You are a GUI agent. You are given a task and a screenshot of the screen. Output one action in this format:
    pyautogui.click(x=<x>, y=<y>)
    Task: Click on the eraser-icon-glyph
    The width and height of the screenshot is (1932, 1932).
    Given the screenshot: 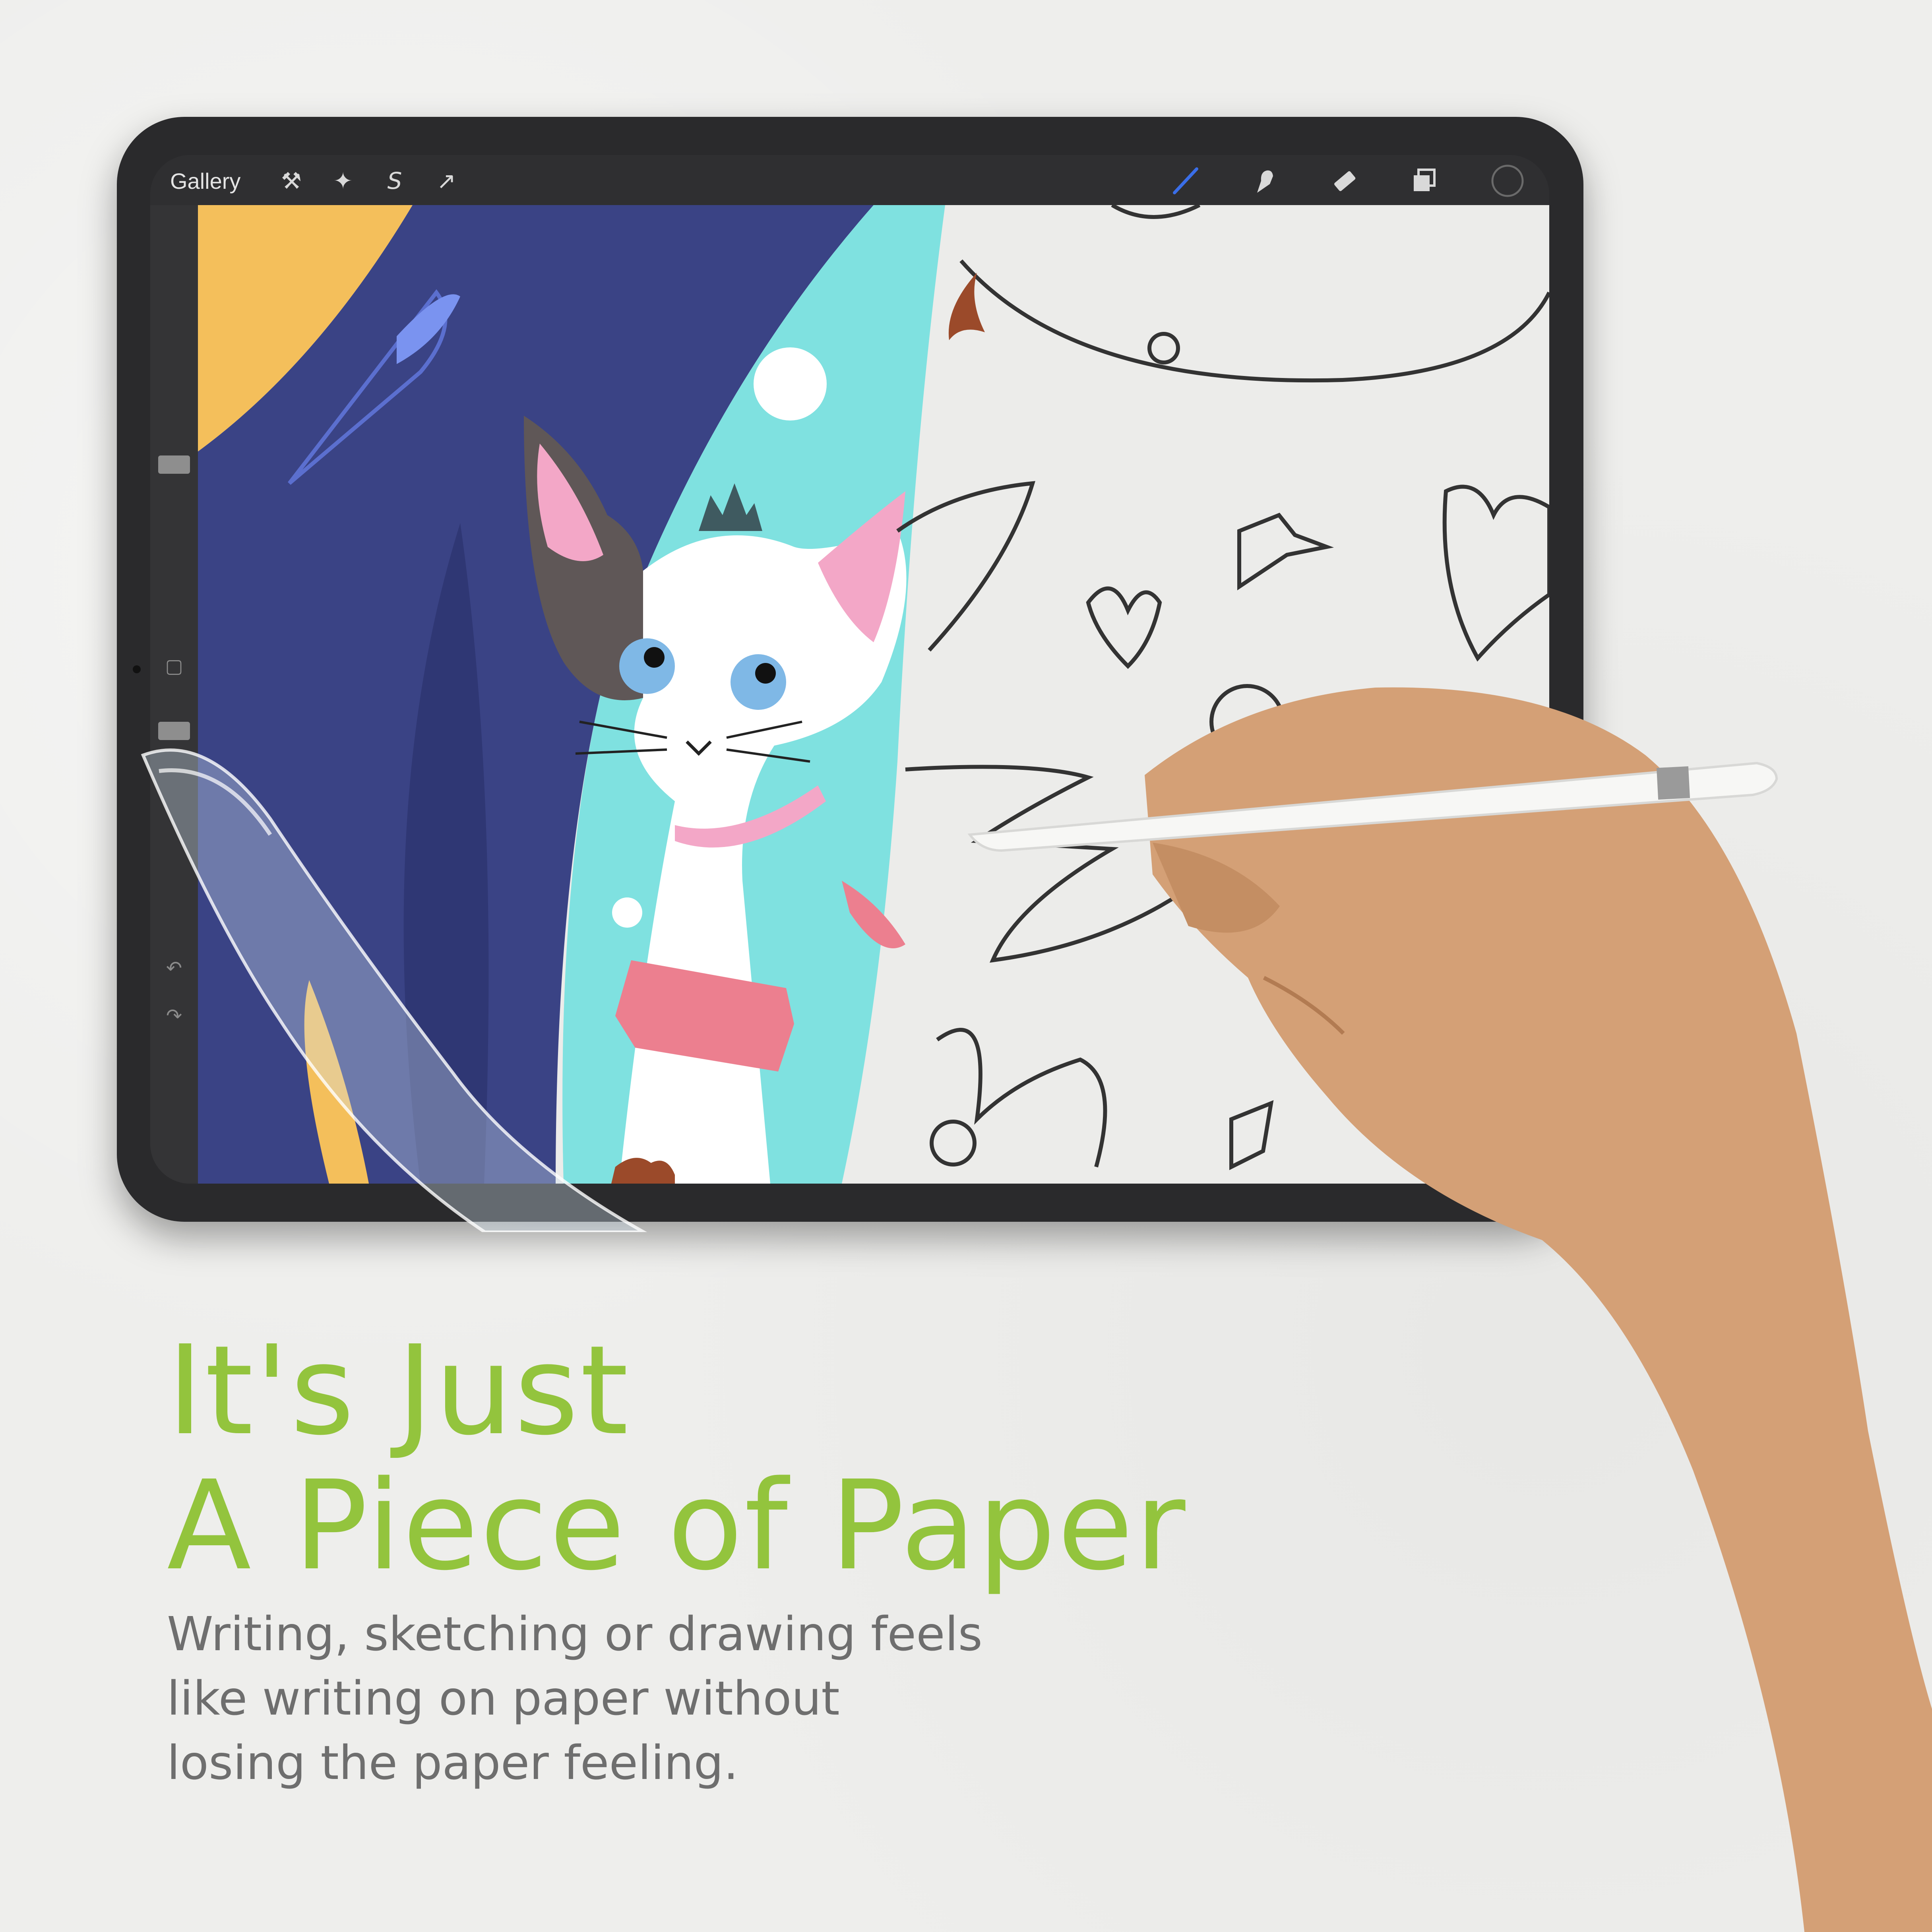 What is the action you would take?
    pyautogui.click(x=1345, y=181)
    